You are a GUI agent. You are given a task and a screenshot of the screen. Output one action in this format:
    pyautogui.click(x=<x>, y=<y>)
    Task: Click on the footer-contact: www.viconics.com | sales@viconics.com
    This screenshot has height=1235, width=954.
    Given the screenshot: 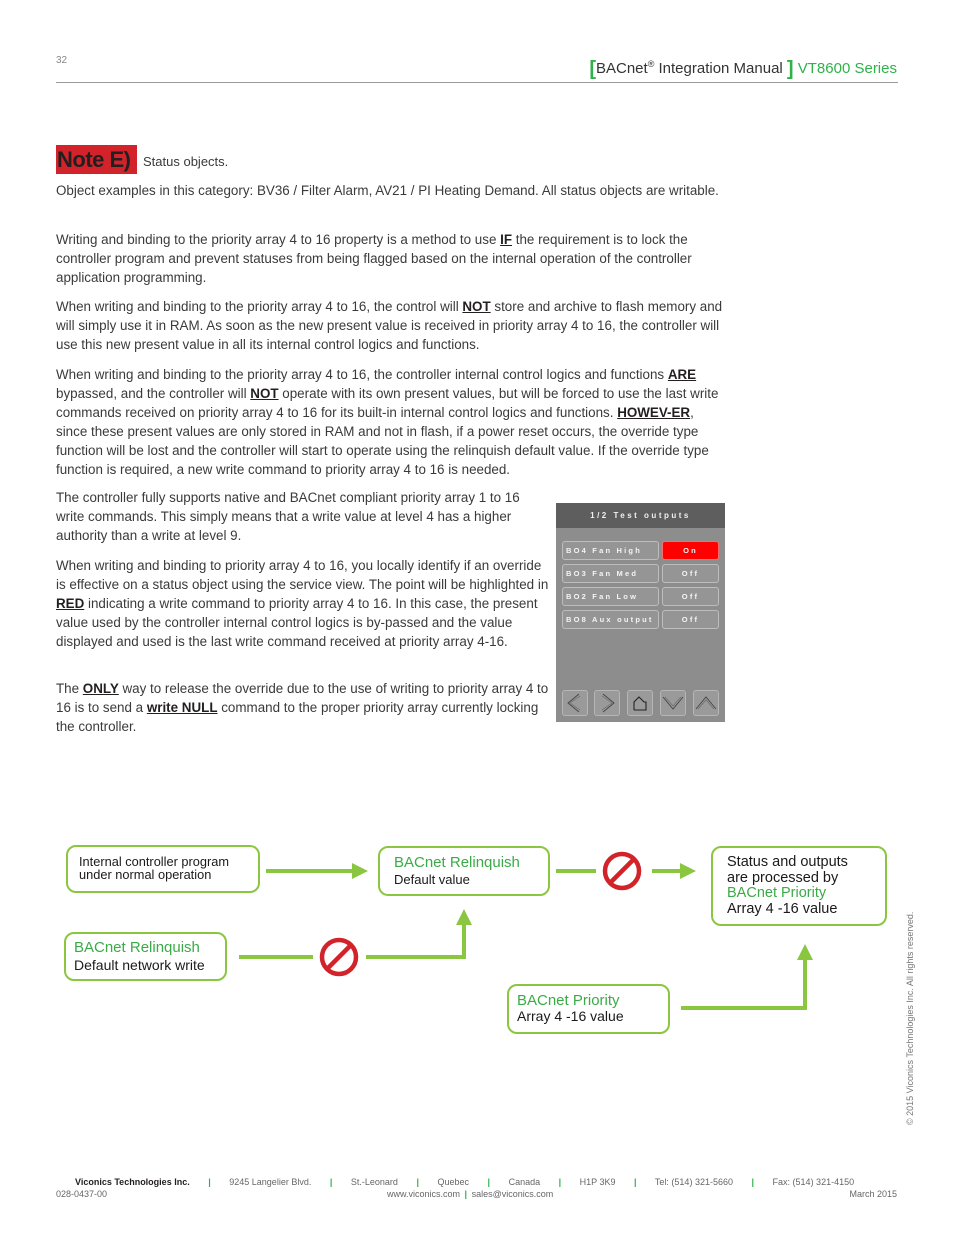 What is the action you would take?
    pyautogui.click(x=470, y=1194)
    